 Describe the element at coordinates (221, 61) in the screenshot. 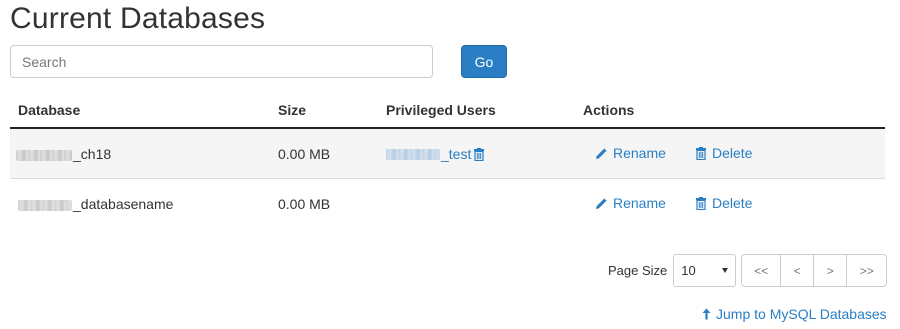

I see `search-input` at that location.